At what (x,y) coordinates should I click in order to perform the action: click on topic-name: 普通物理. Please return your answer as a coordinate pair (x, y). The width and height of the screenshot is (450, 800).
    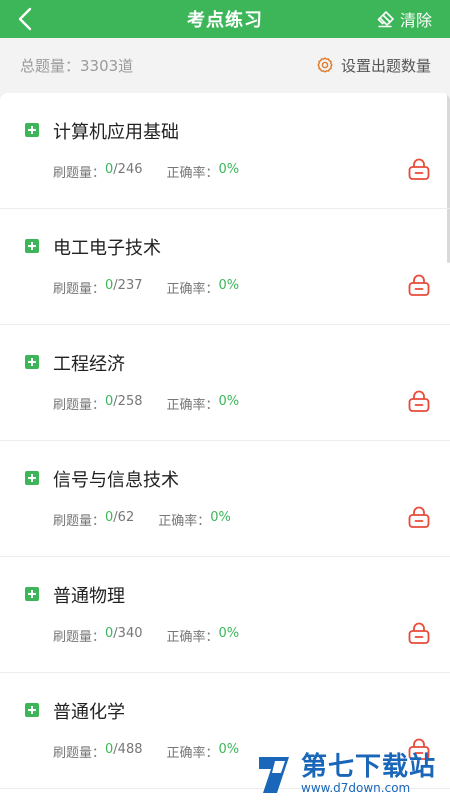
    Looking at the image, I should click on (89, 596).